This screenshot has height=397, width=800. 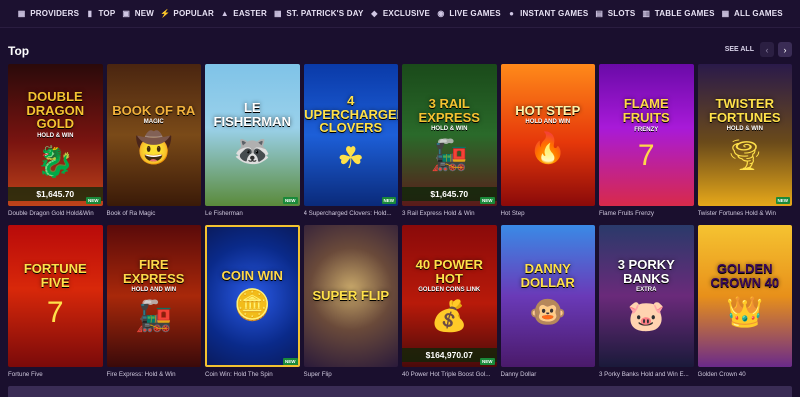 What do you see at coordinates (449, 290) in the screenshot?
I see `game-logo-subtitle: GOLDEN COINS LINK` at bounding box center [449, 290].